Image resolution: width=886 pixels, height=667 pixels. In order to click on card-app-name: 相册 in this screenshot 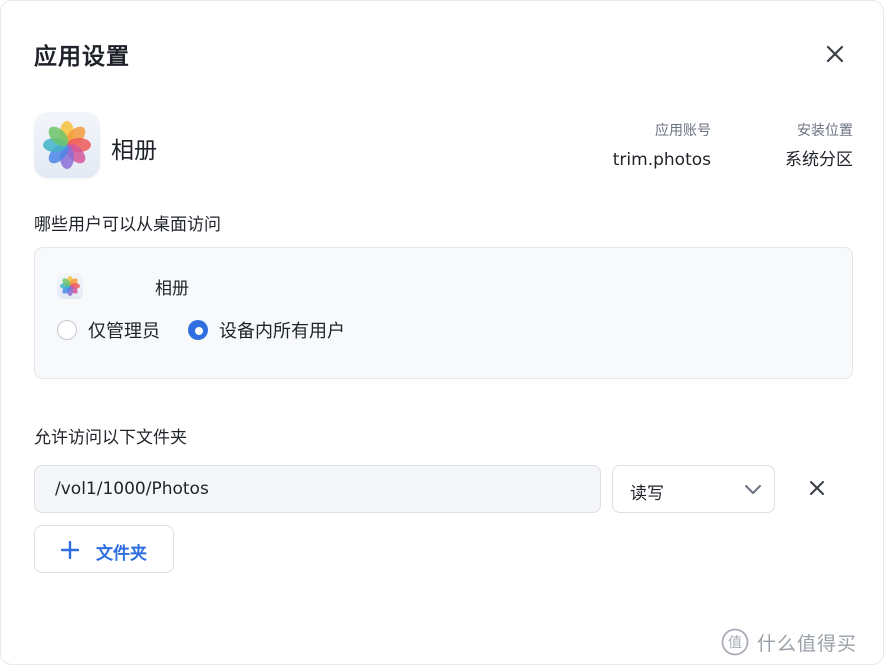, I will do `click(172, 289)`.